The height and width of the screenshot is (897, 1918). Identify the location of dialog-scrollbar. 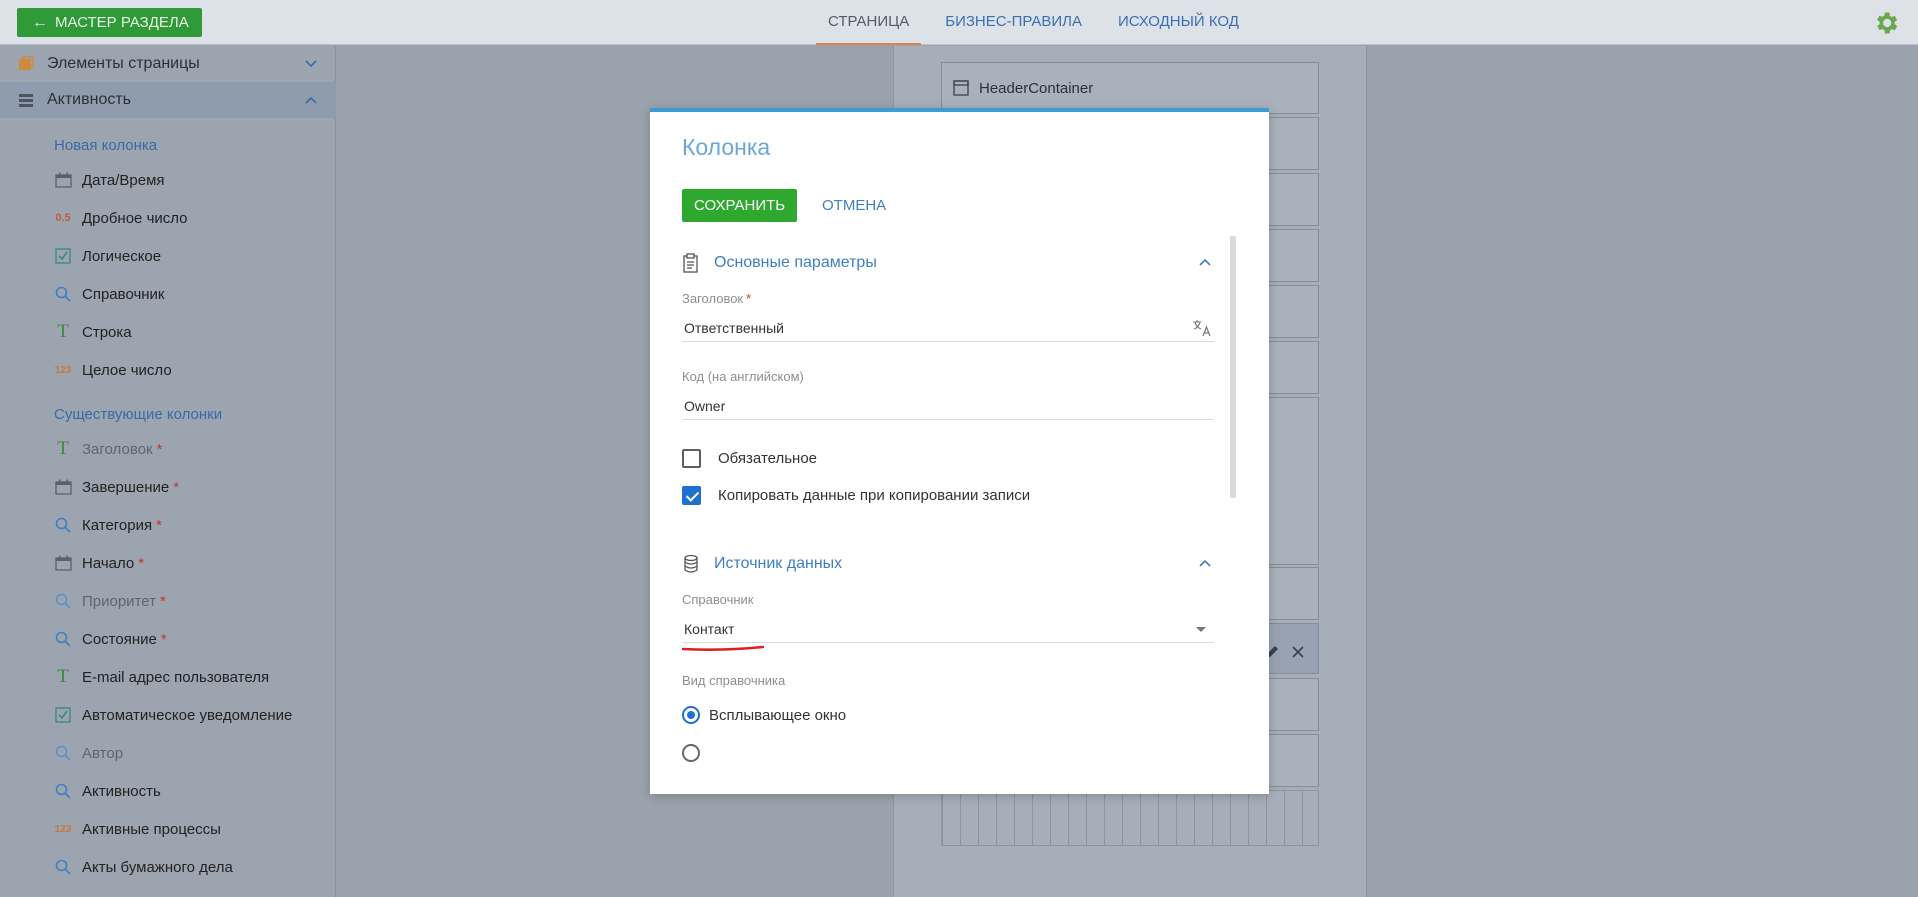
(1233, 367).